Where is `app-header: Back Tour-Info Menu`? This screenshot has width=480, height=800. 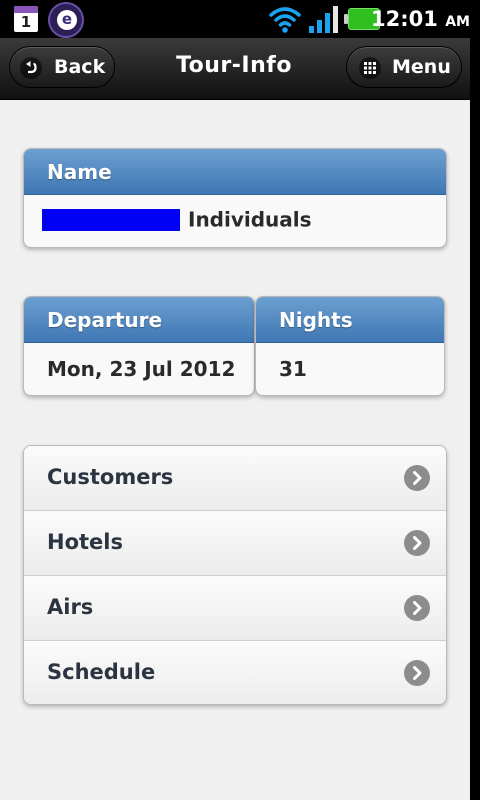
app-header: Back Tour-Info Menu is located at coordinates (235, 69).